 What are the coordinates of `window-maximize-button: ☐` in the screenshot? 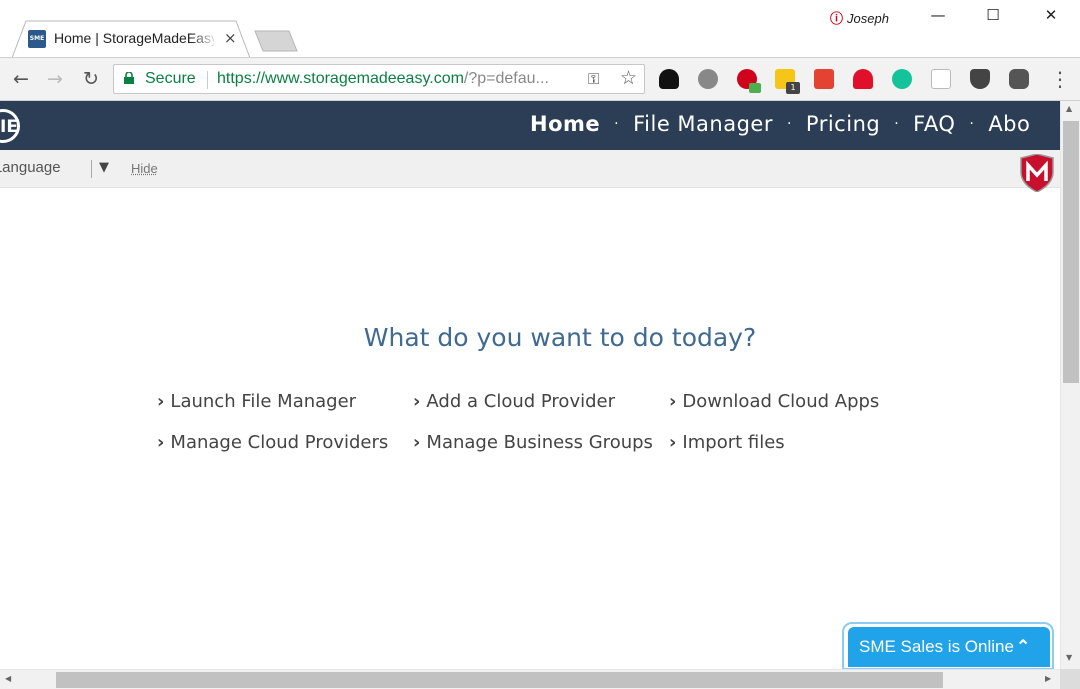 It's located at (993, 18).